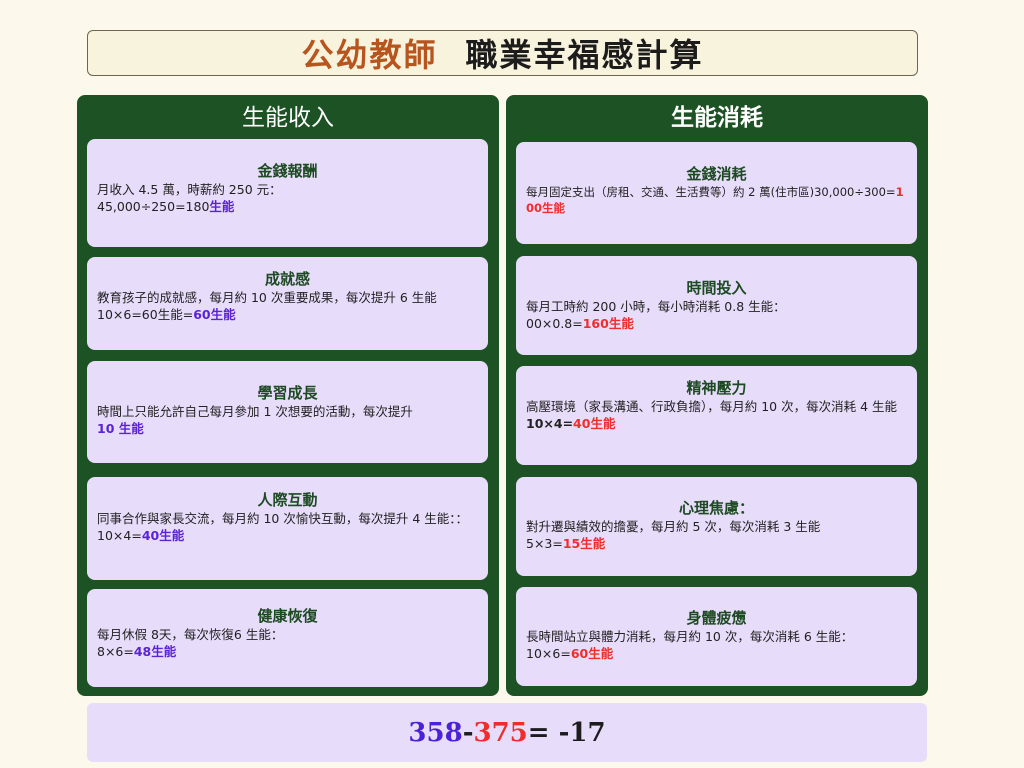  Describe the element at coordinates (673, 526) in the screenshot. I see `card-text: 對升遷與績效的擔憂，每月約 5 次，每次消耗 3 生能` at that location.